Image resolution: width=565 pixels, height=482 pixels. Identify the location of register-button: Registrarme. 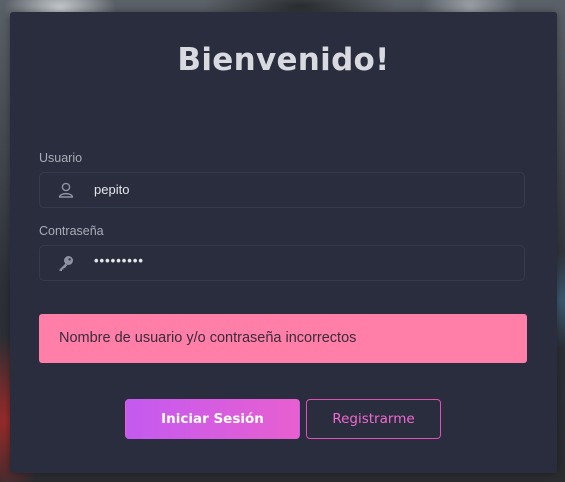
(373, 419).